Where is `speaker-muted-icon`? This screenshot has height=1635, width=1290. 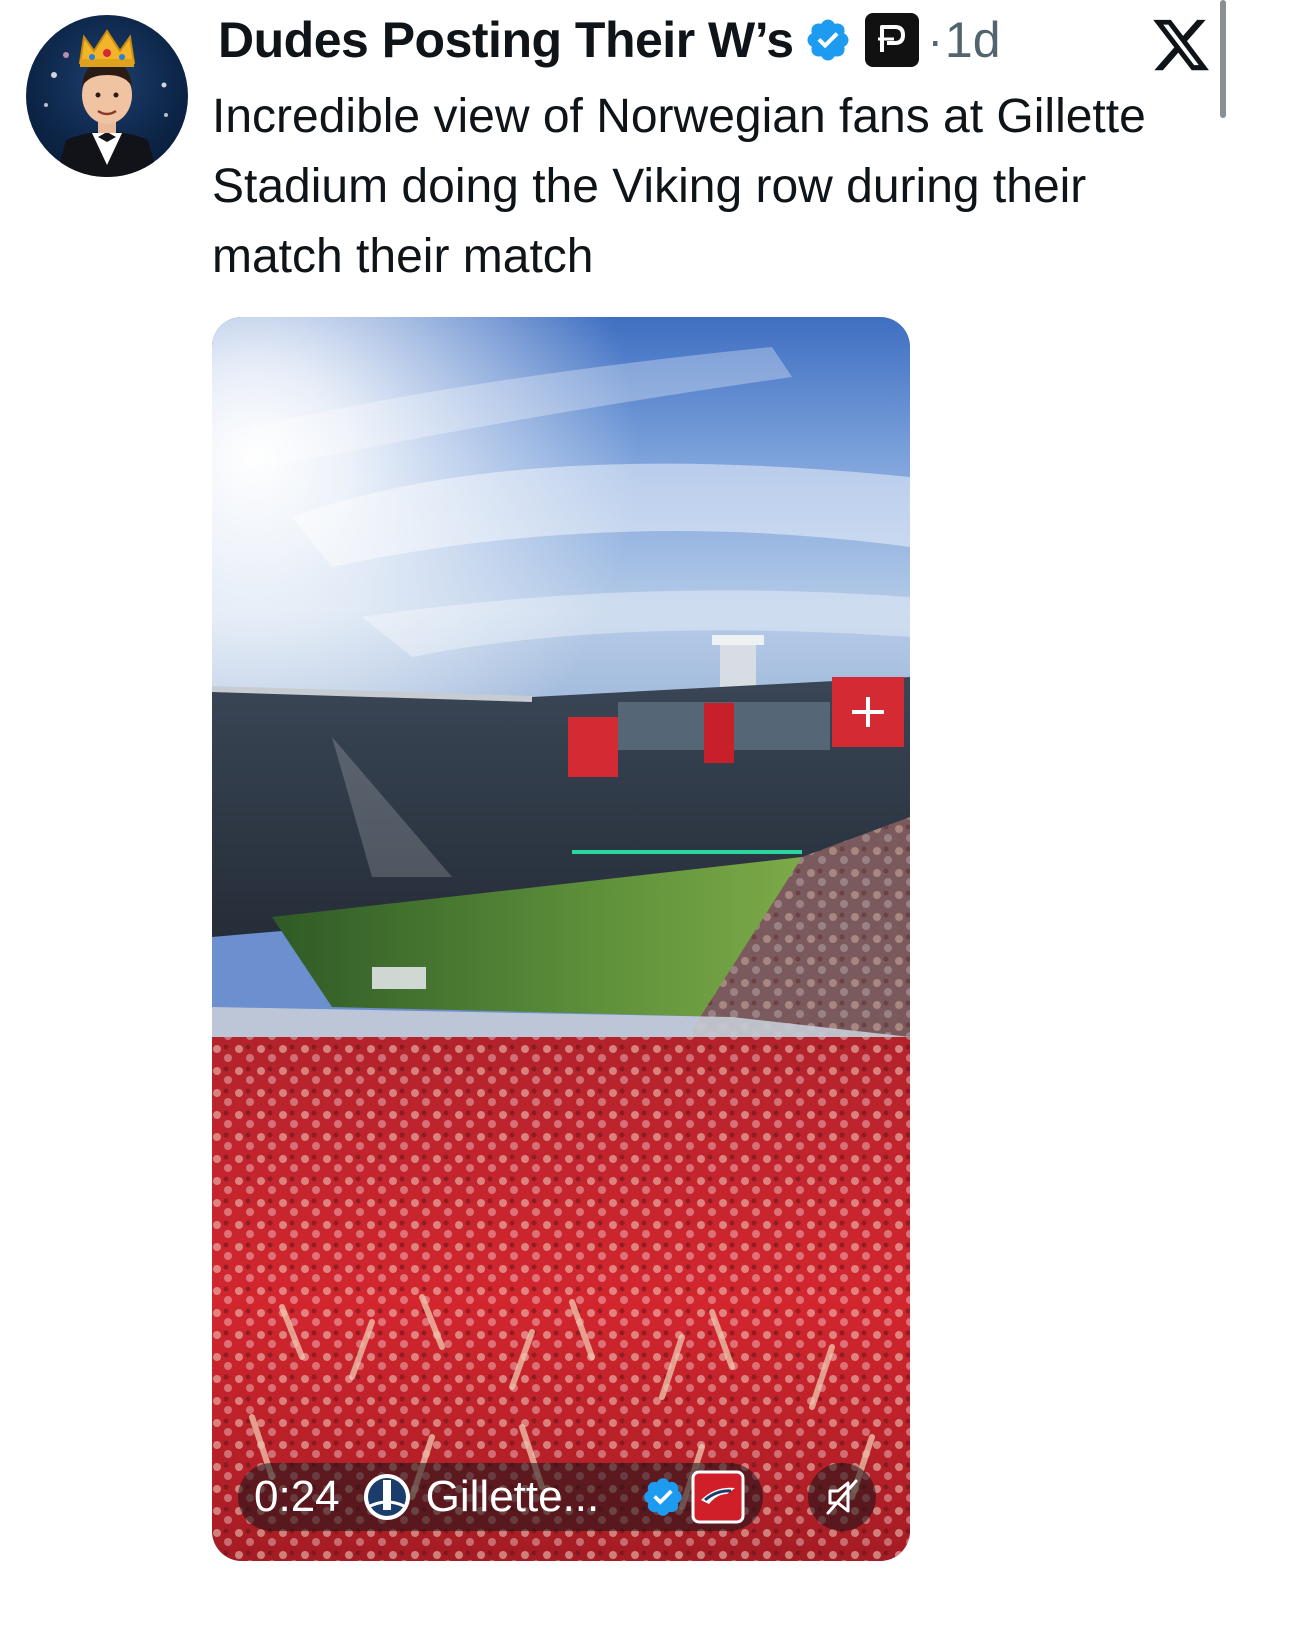 speaker-muted-icon is located at coordinates (842, 1497).